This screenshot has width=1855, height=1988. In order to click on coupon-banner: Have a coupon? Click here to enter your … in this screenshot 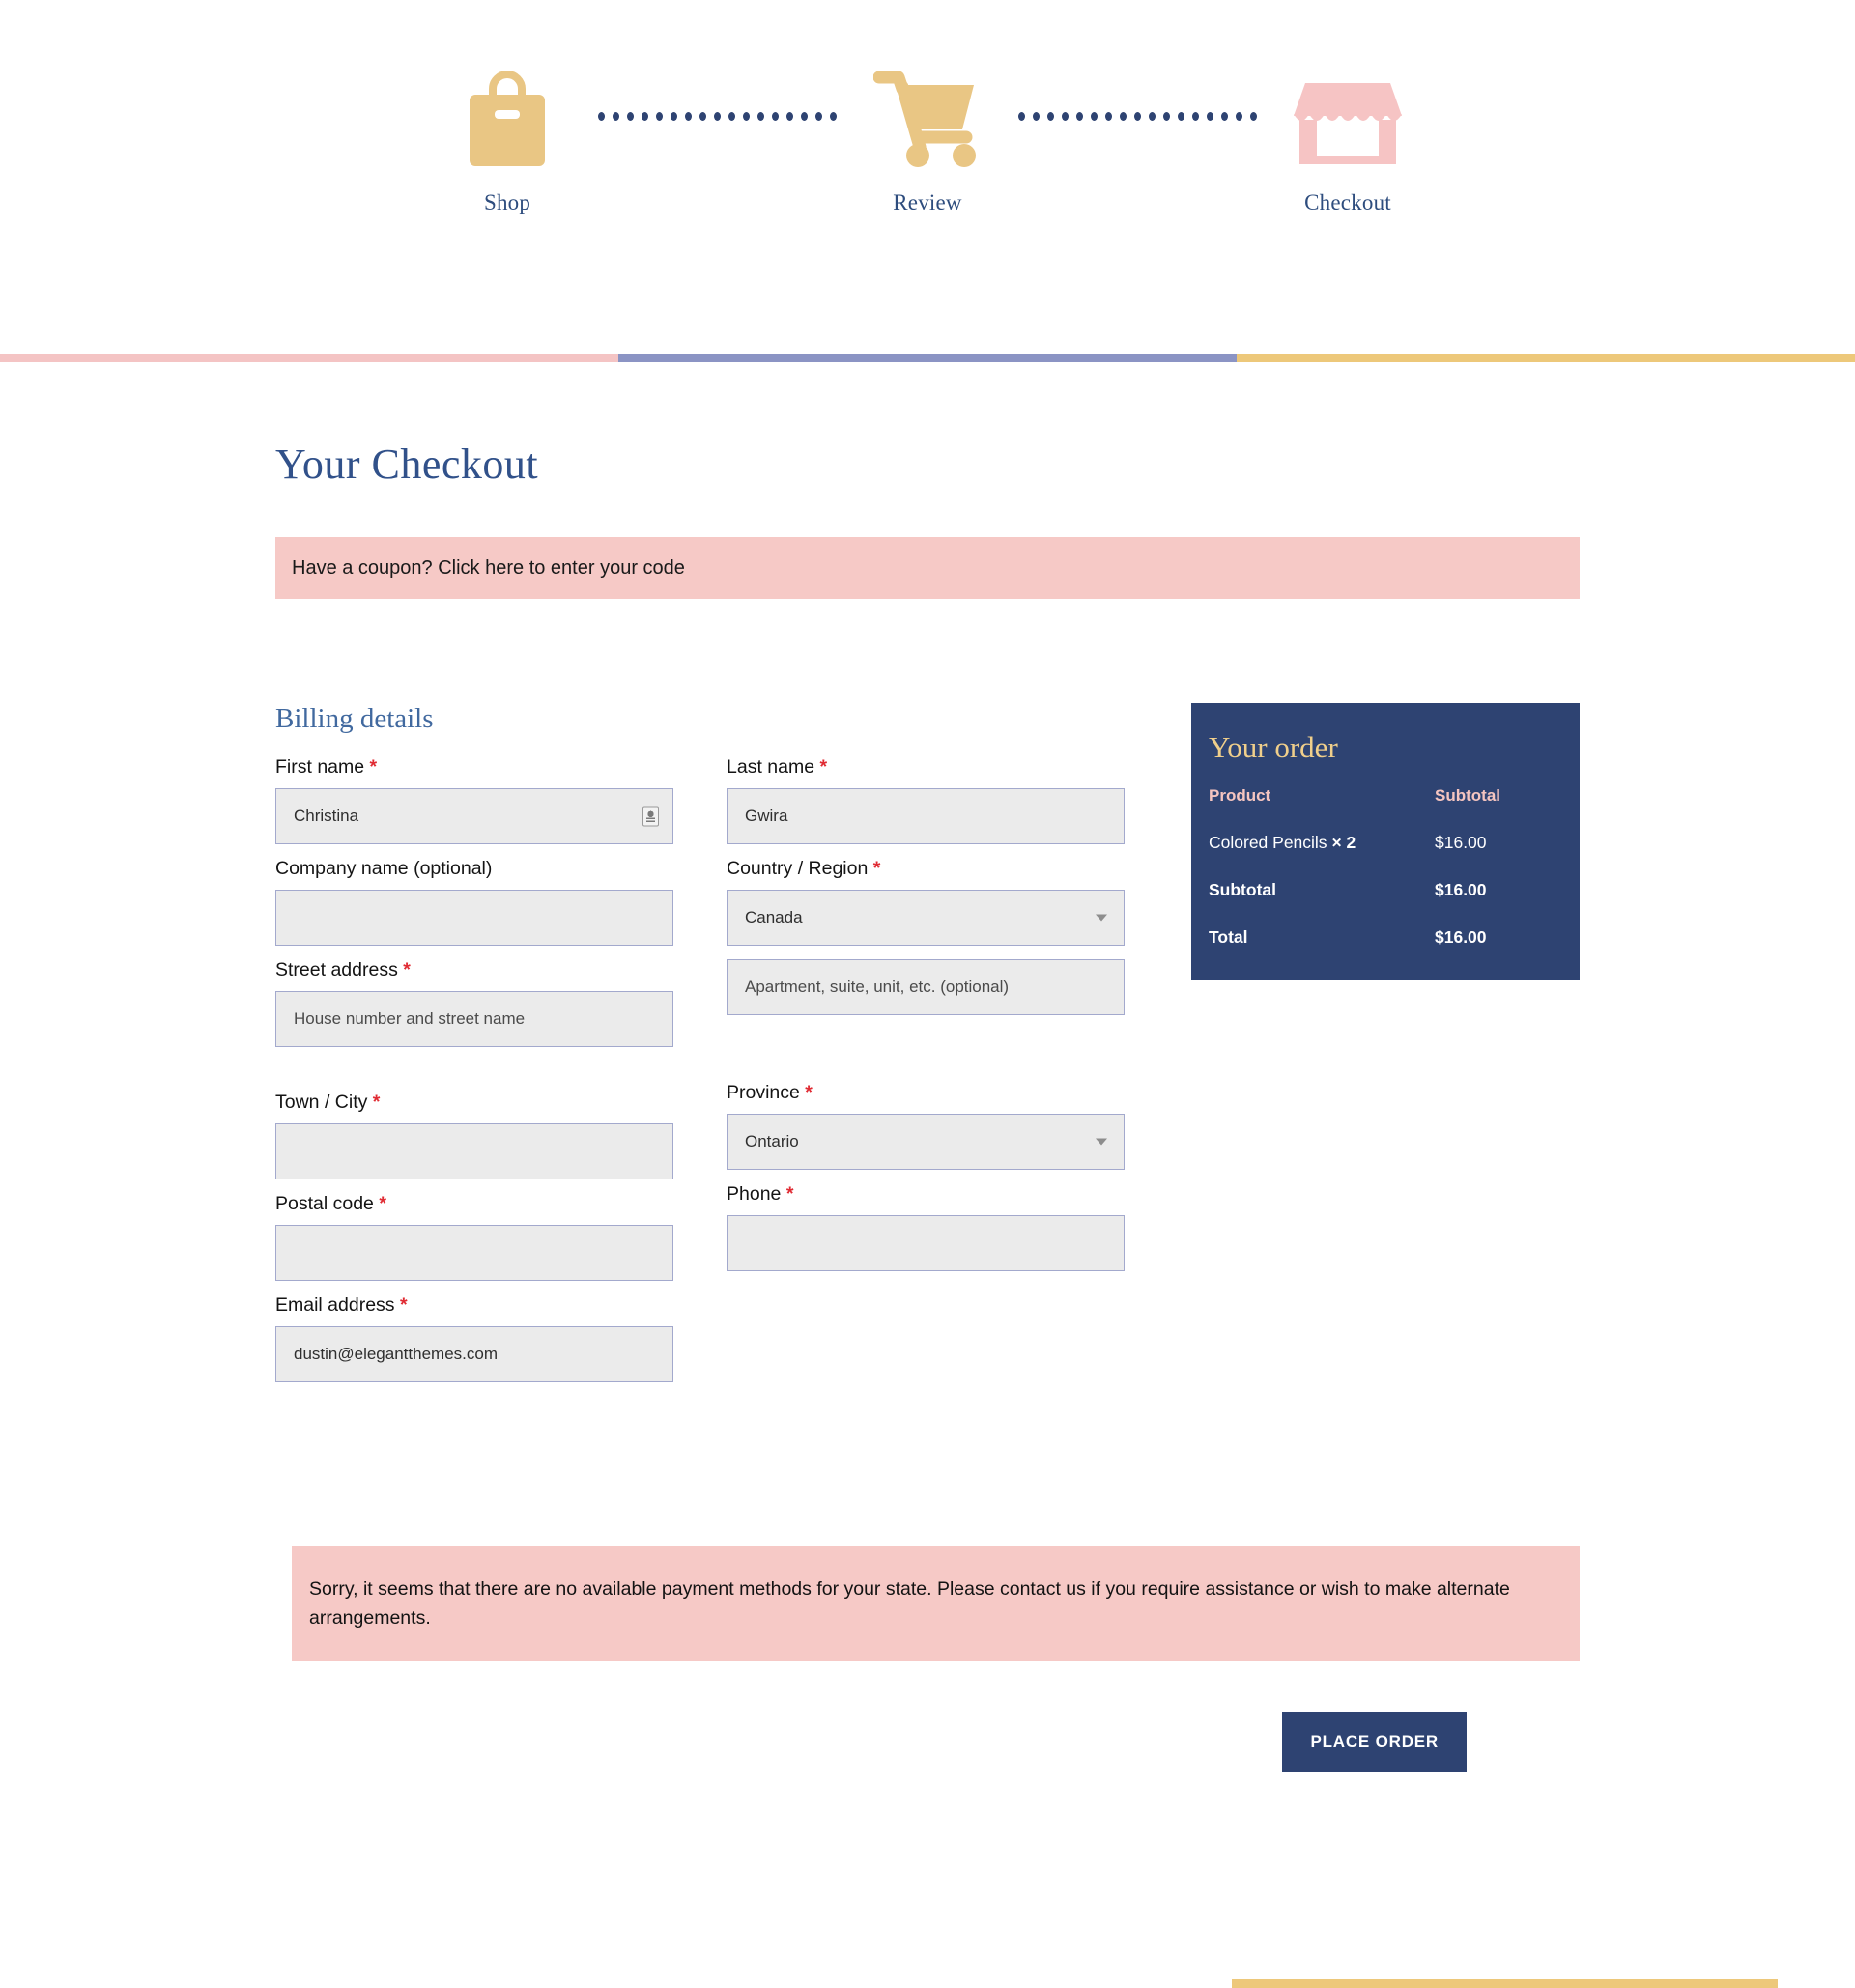, I will do `click(927, 568)`.